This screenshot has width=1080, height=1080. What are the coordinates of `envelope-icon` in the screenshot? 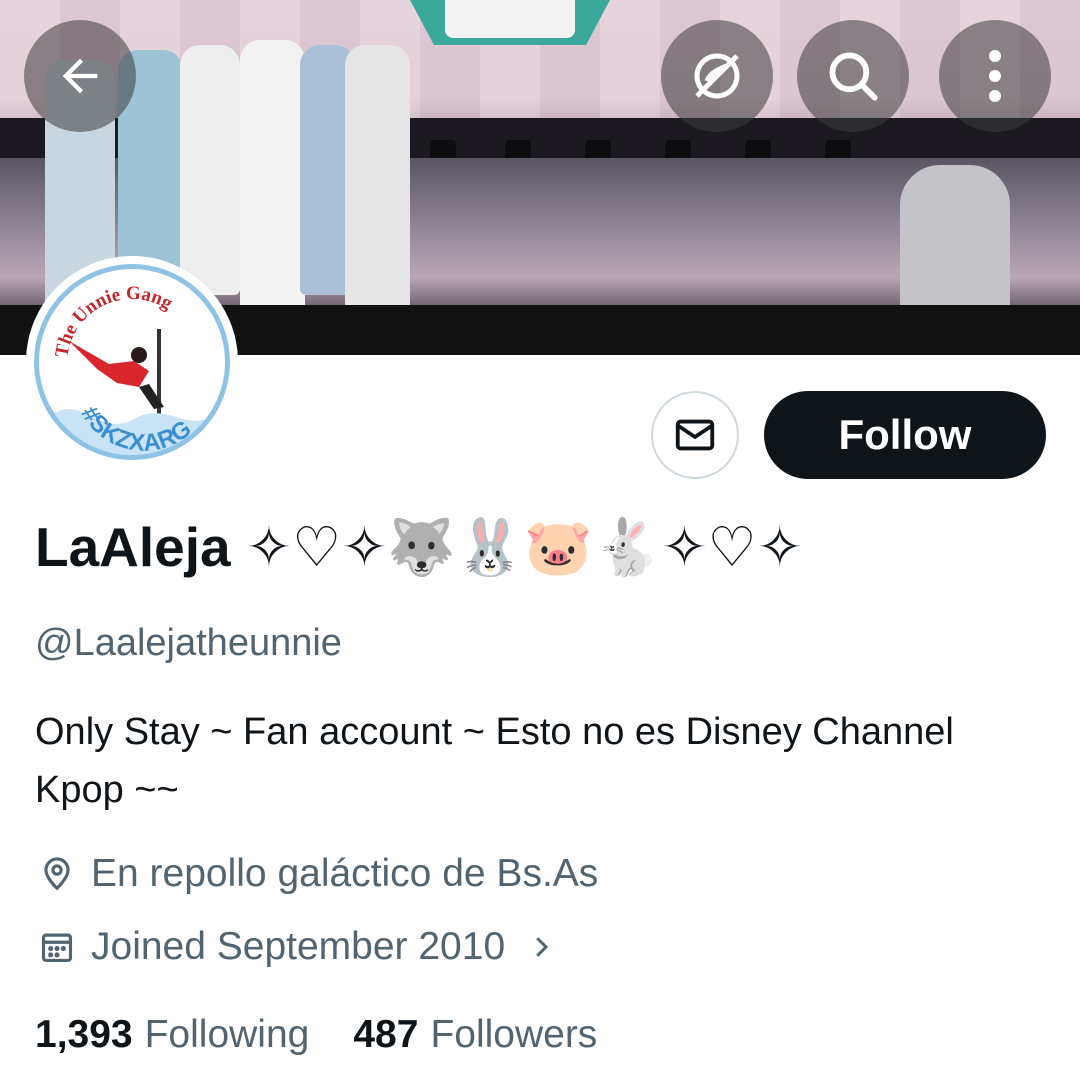 It's located at (695, 435).